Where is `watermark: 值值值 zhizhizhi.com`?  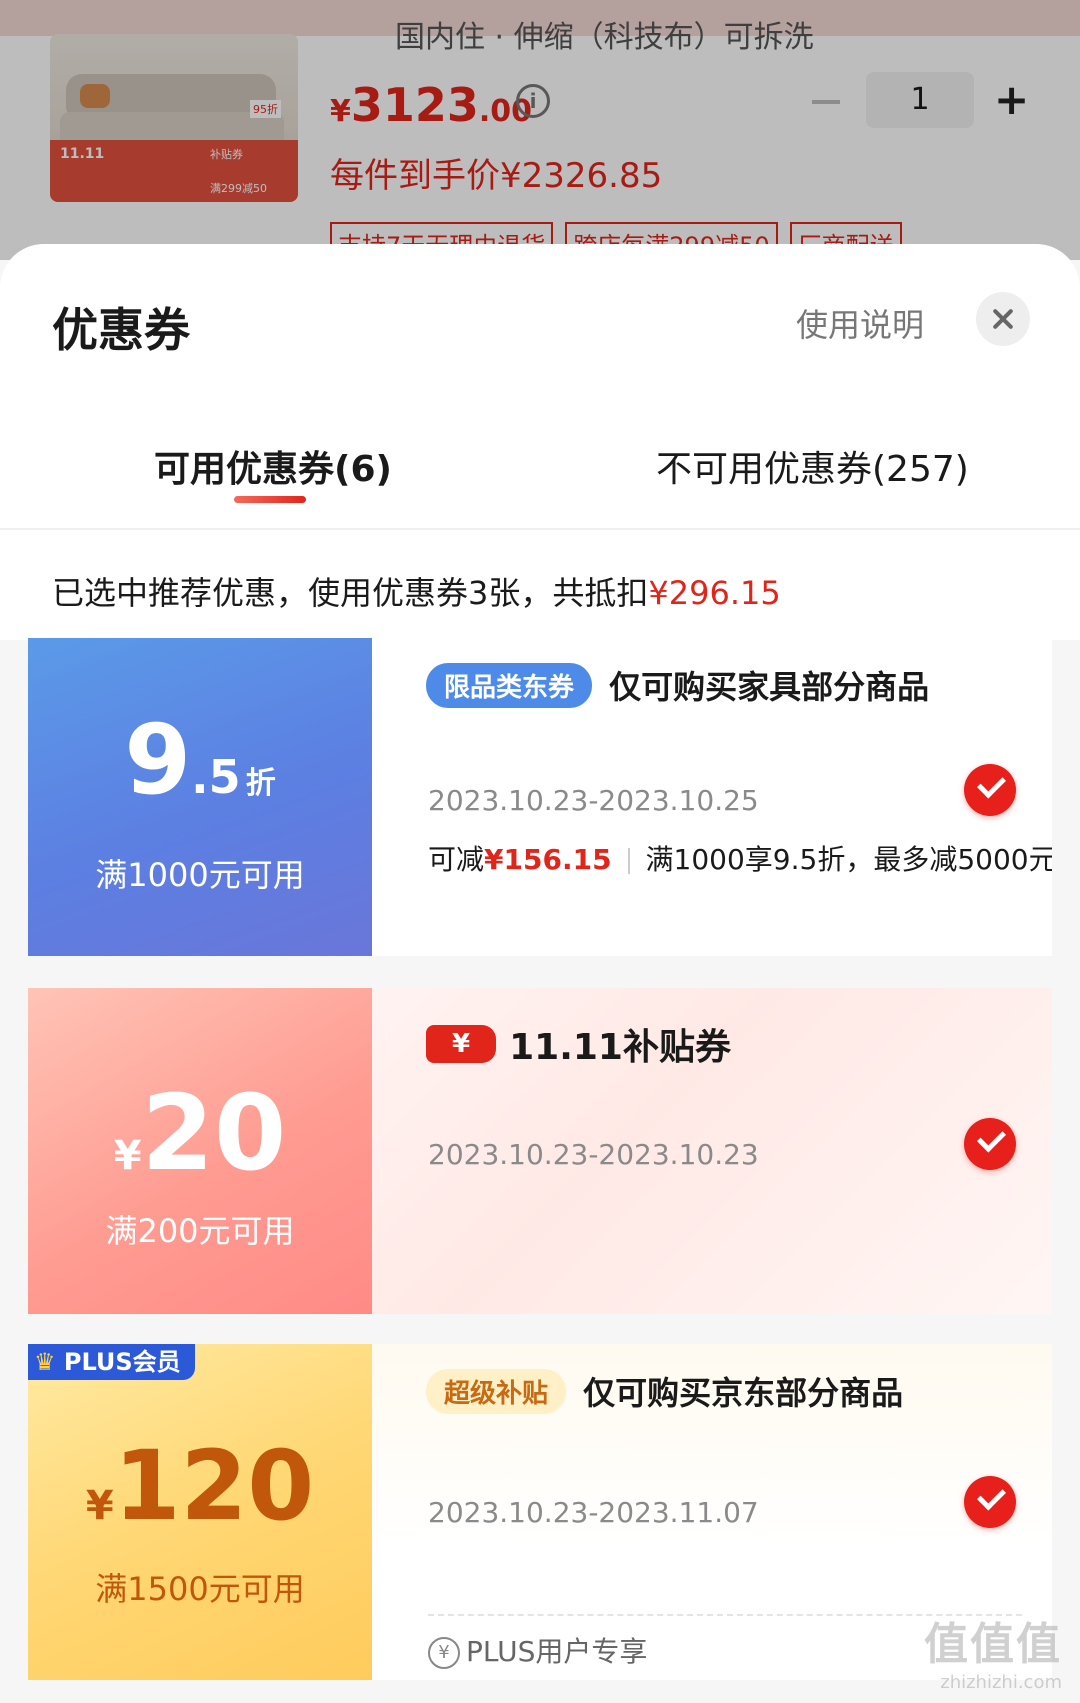
watermark: 值值值 zhizhizhi.com is located at coordinates (993, 1650).